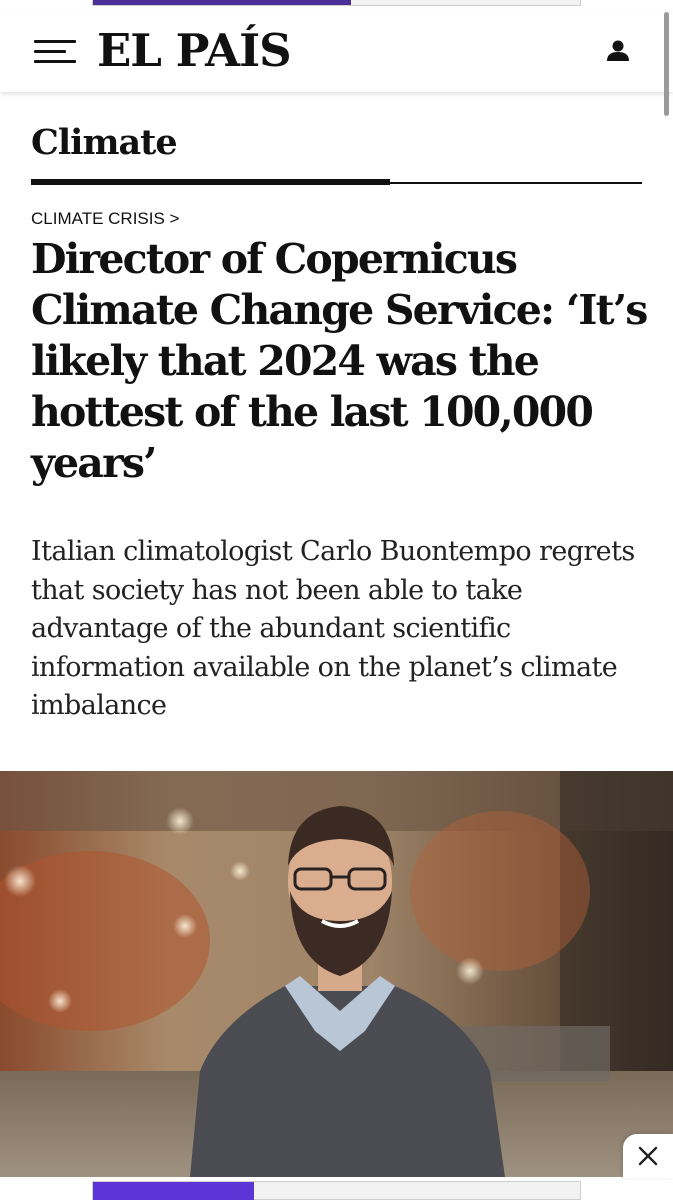  What do you see at coordinates (194, 50) in the screenshot?
I see `site-logo: EL PAÍS` at bounding box center [194, 50].